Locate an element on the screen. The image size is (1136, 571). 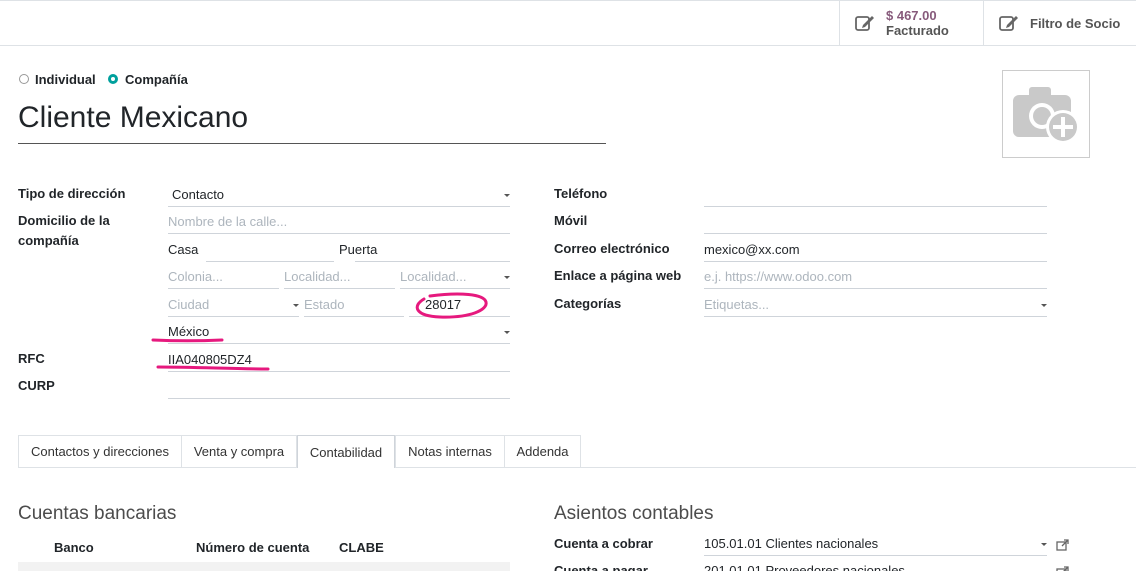
tab-label: Contabilidad is located at coordinates (346, 452).